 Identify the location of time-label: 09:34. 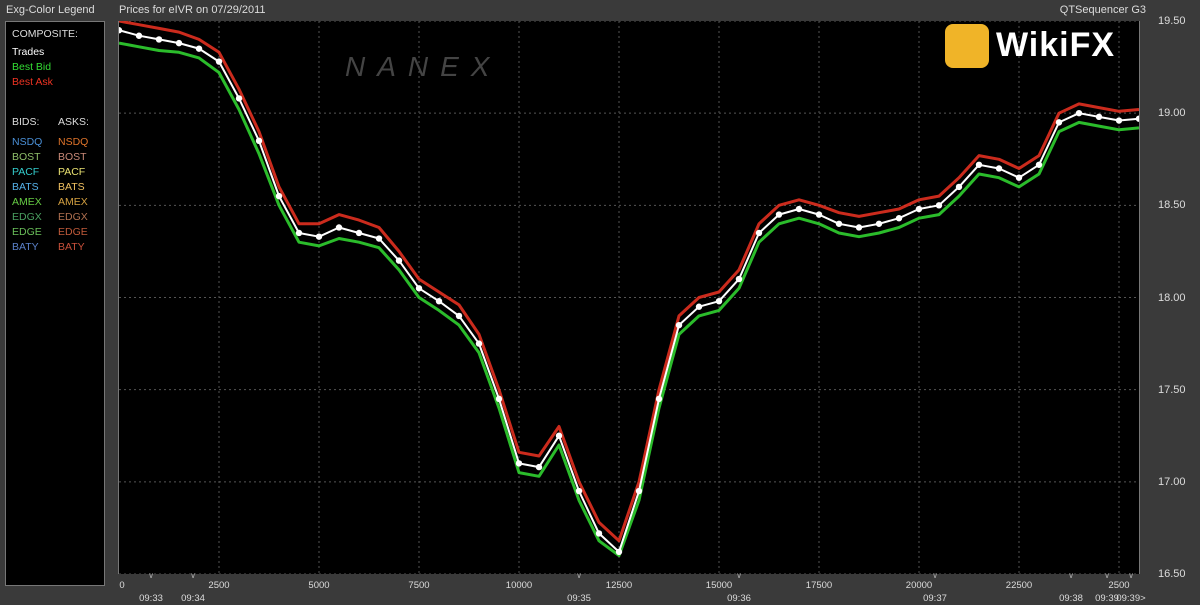
(193, 598).